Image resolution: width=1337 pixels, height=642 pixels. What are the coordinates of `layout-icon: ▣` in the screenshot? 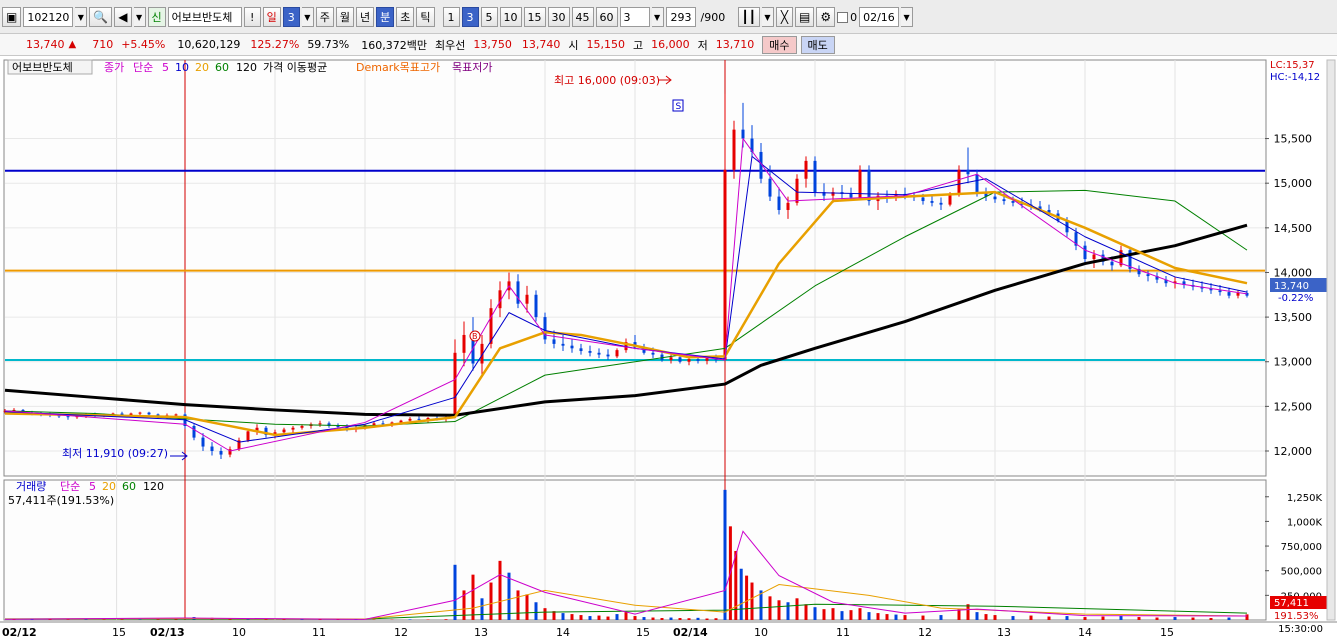 It's located at (12, 17).